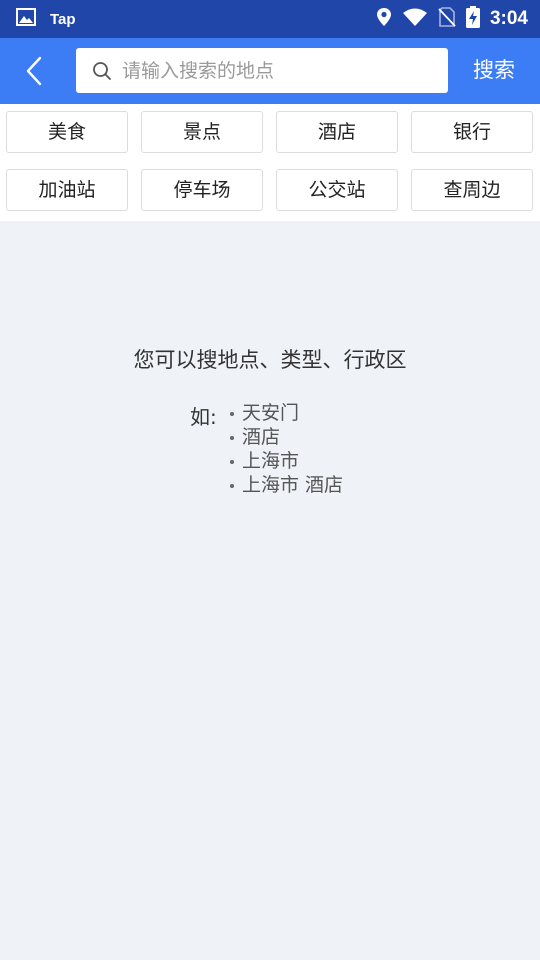 Image resolution: width=540 pixels, height=960 pixels. What do you see at coordinates (270, 162) in the screenshot?
I see `category-panel: 美食 景点 酒店 银行 加油站 停车场 公交站 查周边` at bounding box center [270, 162].